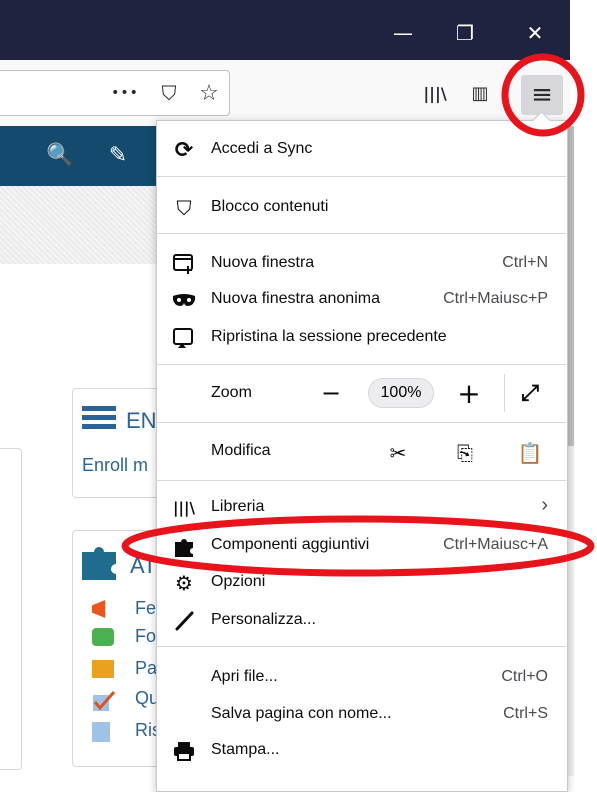  I want to click on annotation-circle-menu-button, so click(543, 95).